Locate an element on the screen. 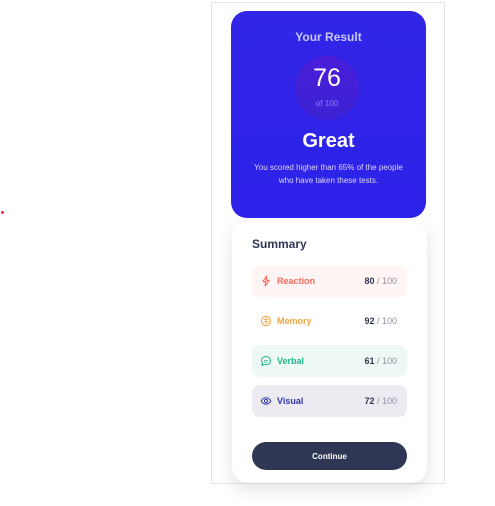 The width and height of the screenshot is (495, 506). summary-item-verbal: Verbal 61 / 100 is located at coordinates (329, 361).